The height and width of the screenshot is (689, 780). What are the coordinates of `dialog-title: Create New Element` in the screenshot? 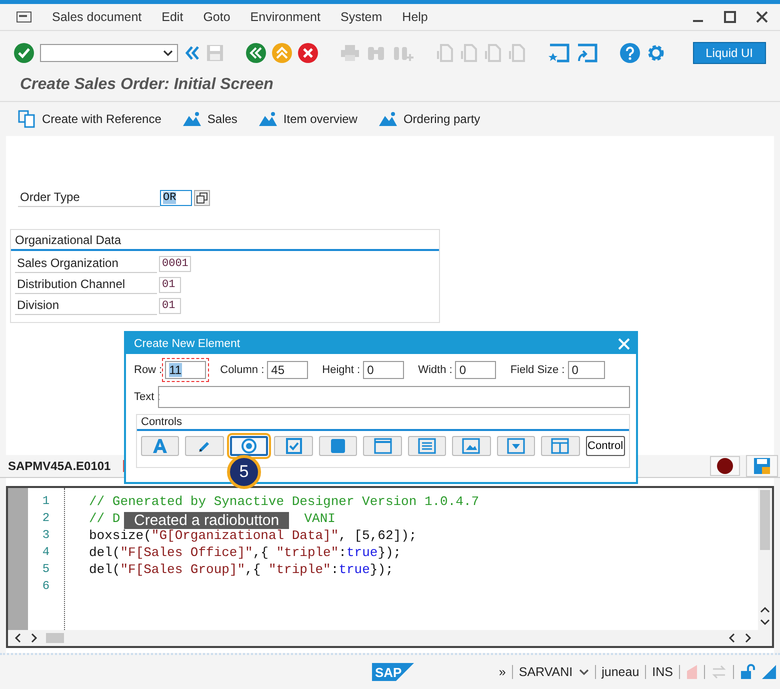 It's located at (187, 344).